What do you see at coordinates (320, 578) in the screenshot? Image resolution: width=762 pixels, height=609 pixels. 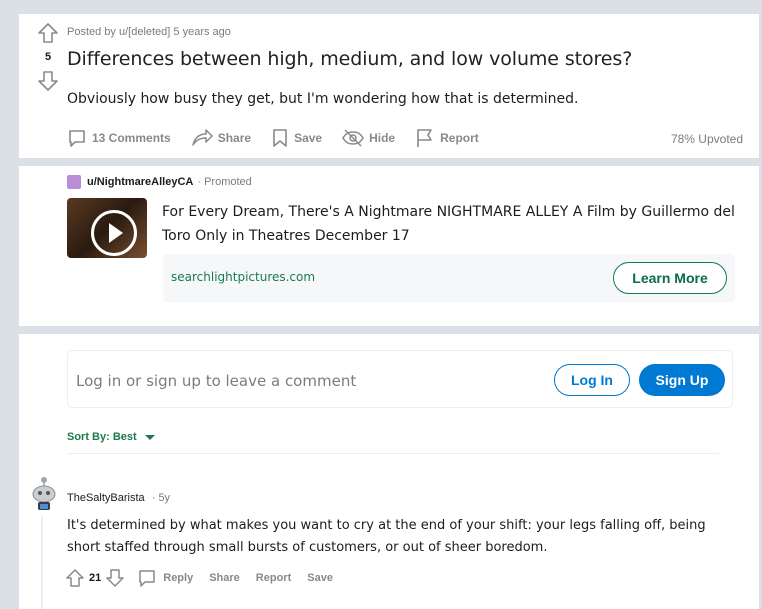 I see `comment-save-button: Save` at bounding box center [320, 578].